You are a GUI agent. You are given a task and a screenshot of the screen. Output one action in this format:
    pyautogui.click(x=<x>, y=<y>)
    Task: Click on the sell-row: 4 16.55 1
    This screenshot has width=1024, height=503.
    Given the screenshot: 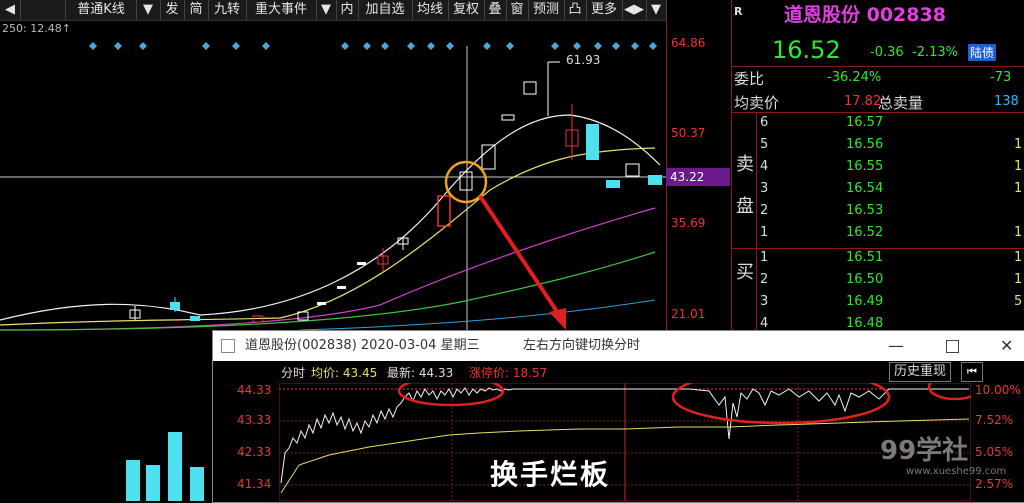 What is the action you would take?
    pyautogui.click(x=878, y=170)
    